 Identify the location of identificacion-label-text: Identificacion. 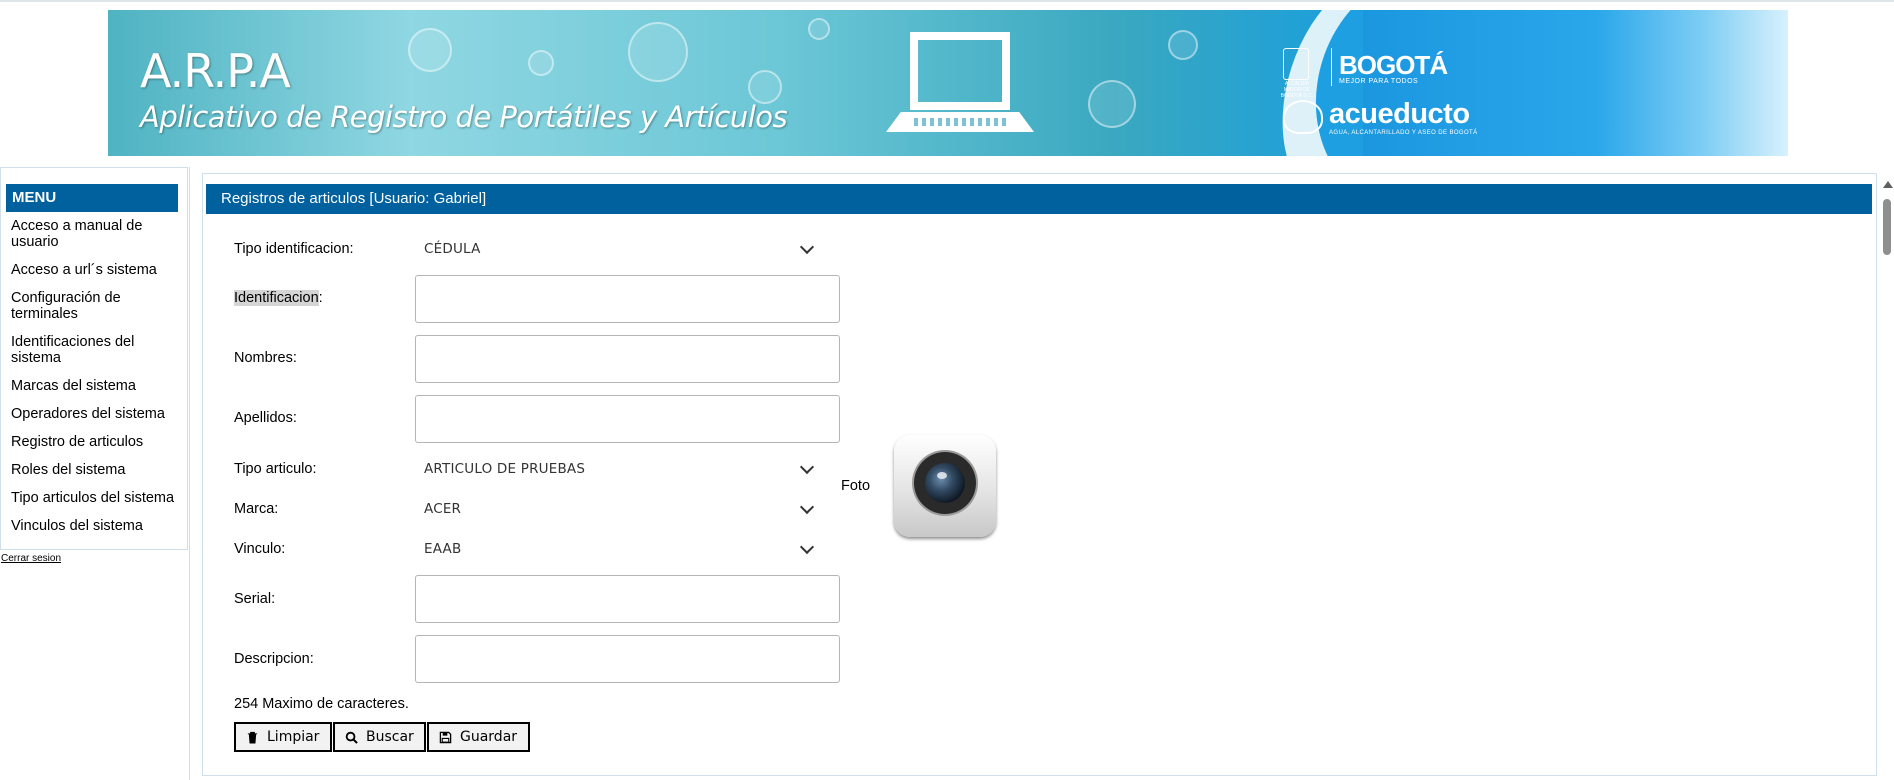
(276, 298).